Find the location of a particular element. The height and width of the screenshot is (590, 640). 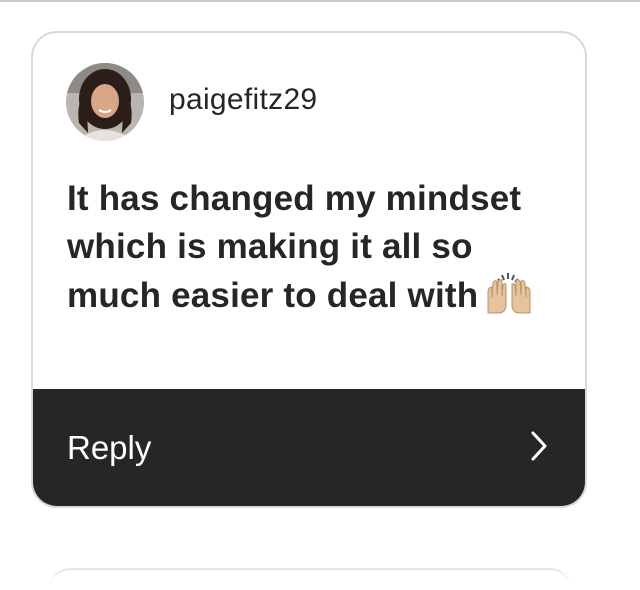

next-card-edge is located at coordinates (310, 579).